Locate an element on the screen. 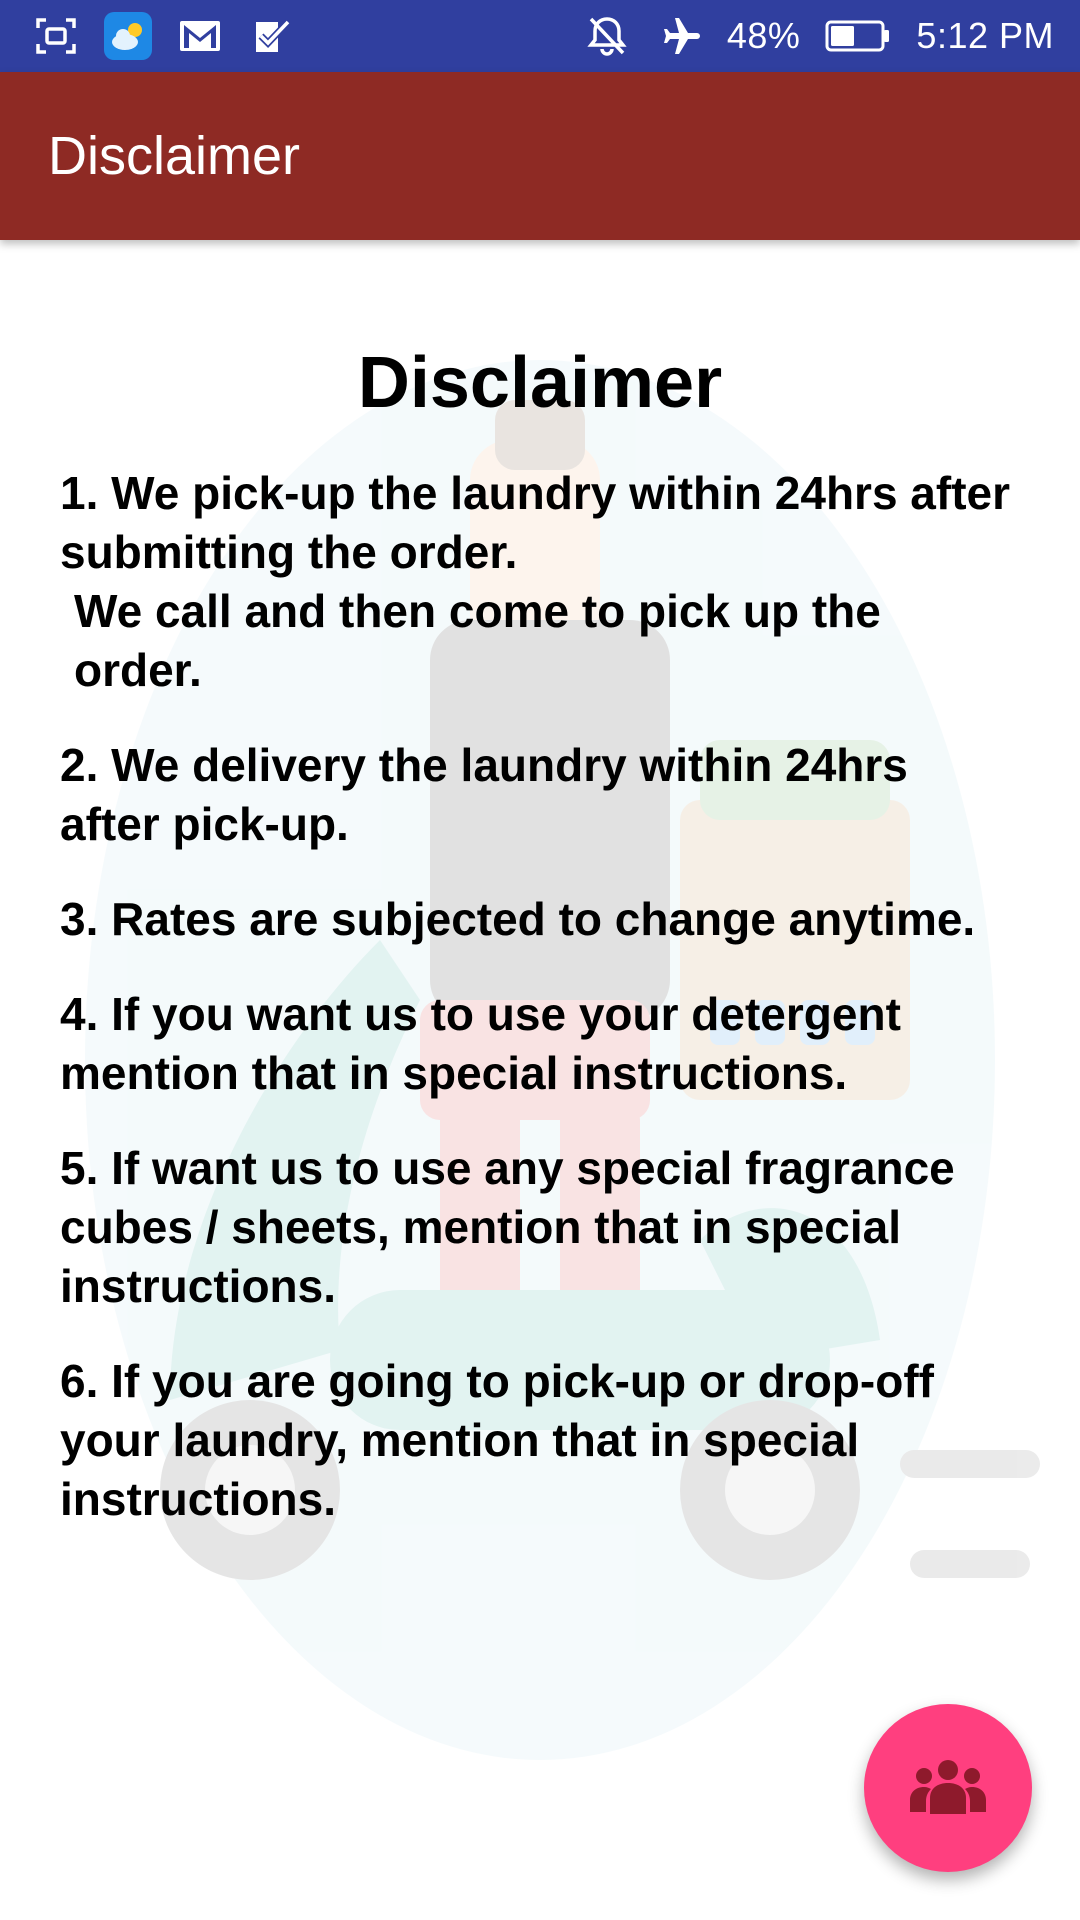 This screenshot has width=1080, height=1920. tasks-icon is located at coordinates (272, 36).